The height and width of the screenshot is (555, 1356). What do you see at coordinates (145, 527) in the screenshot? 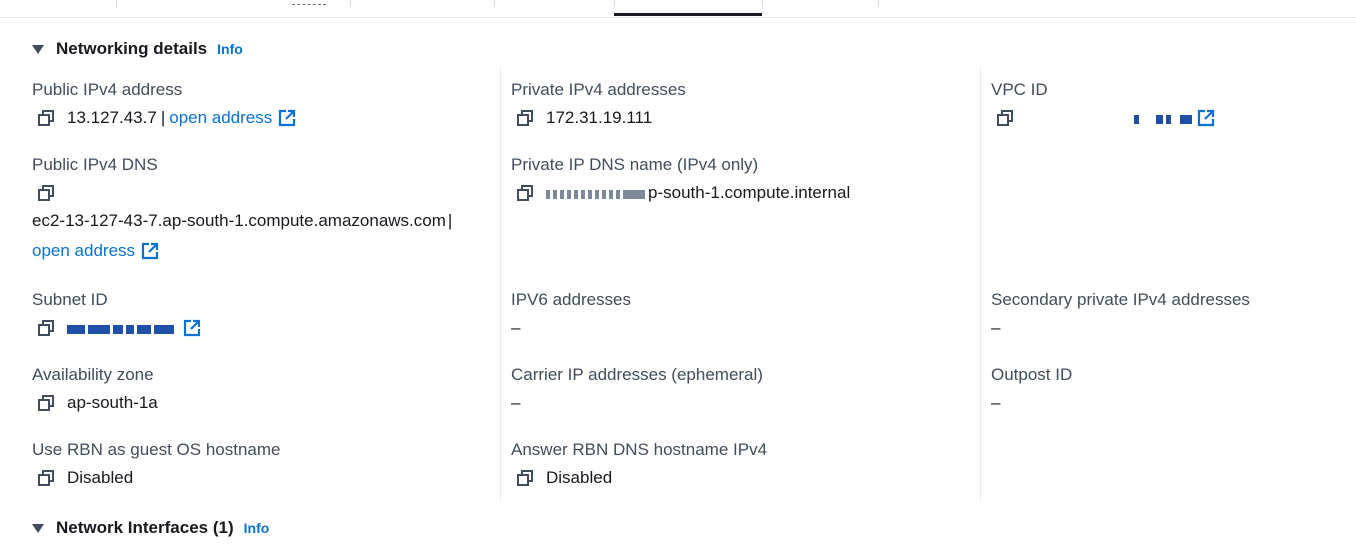
I see `section-title: Network Interfaces (1)` at bounding box center [145, 527].